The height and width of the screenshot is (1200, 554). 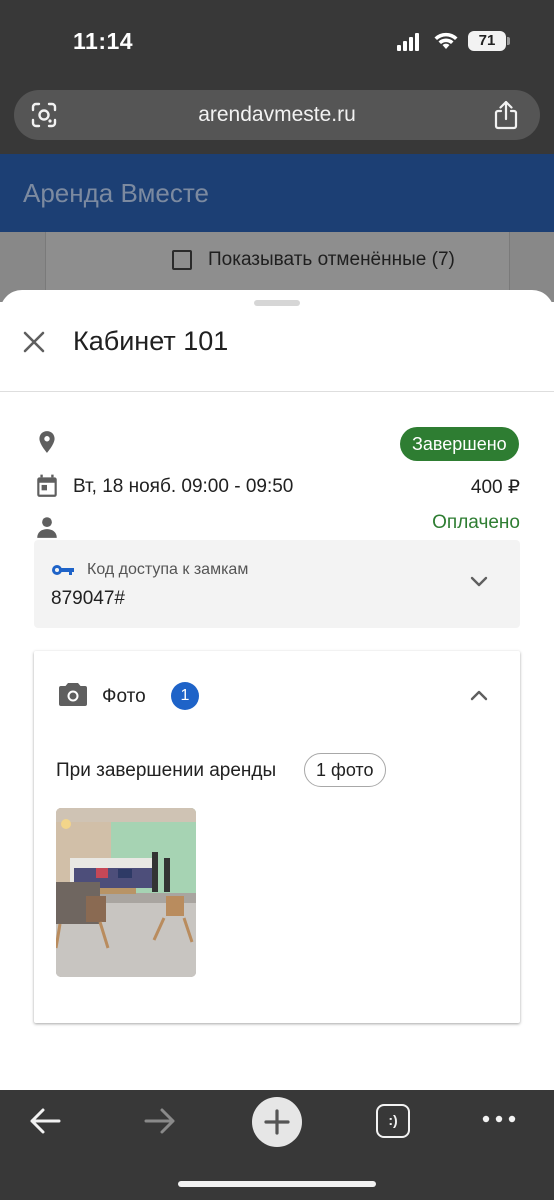 I want to click on chevron-up-icon, so click(x=479, y=696).